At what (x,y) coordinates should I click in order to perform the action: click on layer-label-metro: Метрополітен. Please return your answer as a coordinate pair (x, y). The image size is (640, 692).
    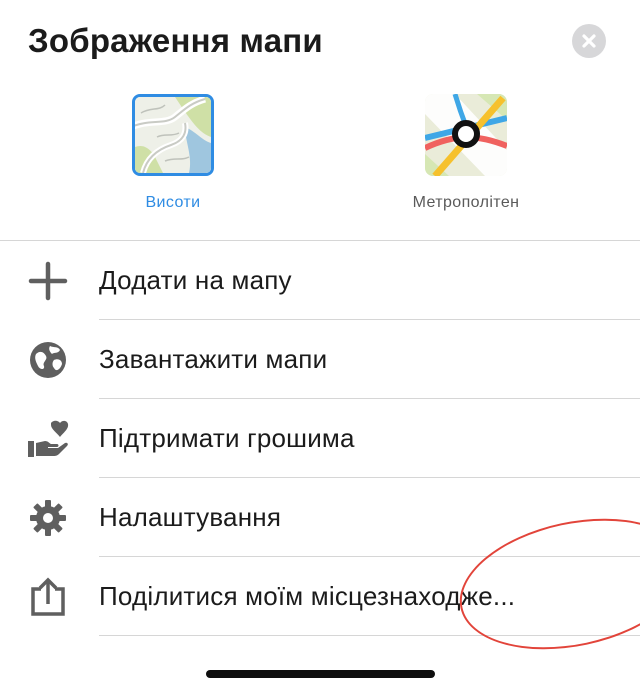
    Looking at the image, I should click on (466, 202).